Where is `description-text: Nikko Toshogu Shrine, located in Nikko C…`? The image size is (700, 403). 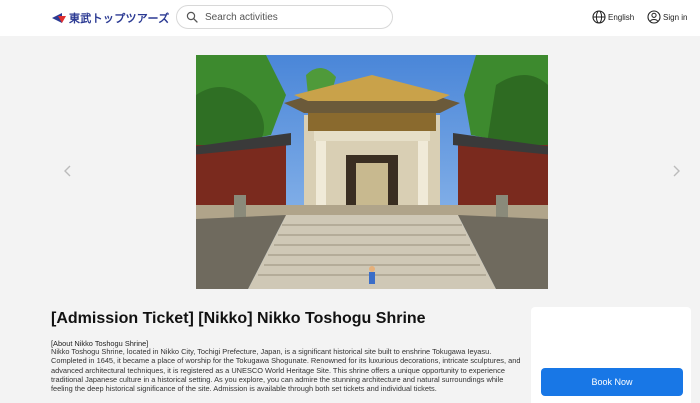 description-text: Nikko Toshogu Shrine, located in Nikko C… is located at coordinates (286, 370).